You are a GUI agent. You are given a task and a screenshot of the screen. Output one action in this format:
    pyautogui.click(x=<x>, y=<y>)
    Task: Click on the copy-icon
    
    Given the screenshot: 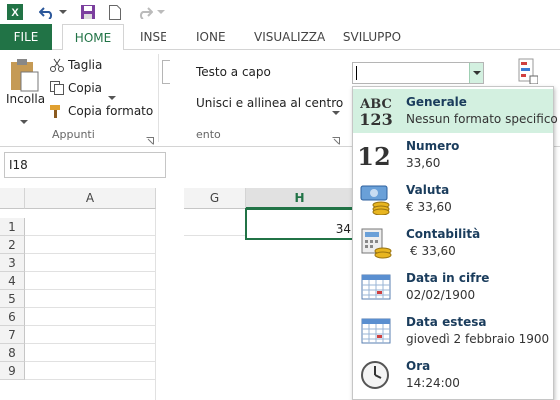 What is the action you would take?
    pyautogui.click(x=57, y=87)
    